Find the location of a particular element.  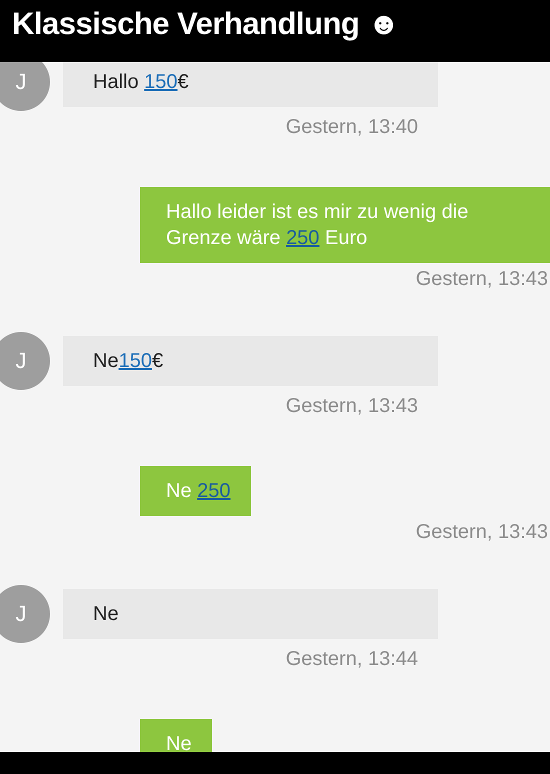

meme-title: Klassische Verhandlung ☻ is located at coordinates (206, 24).